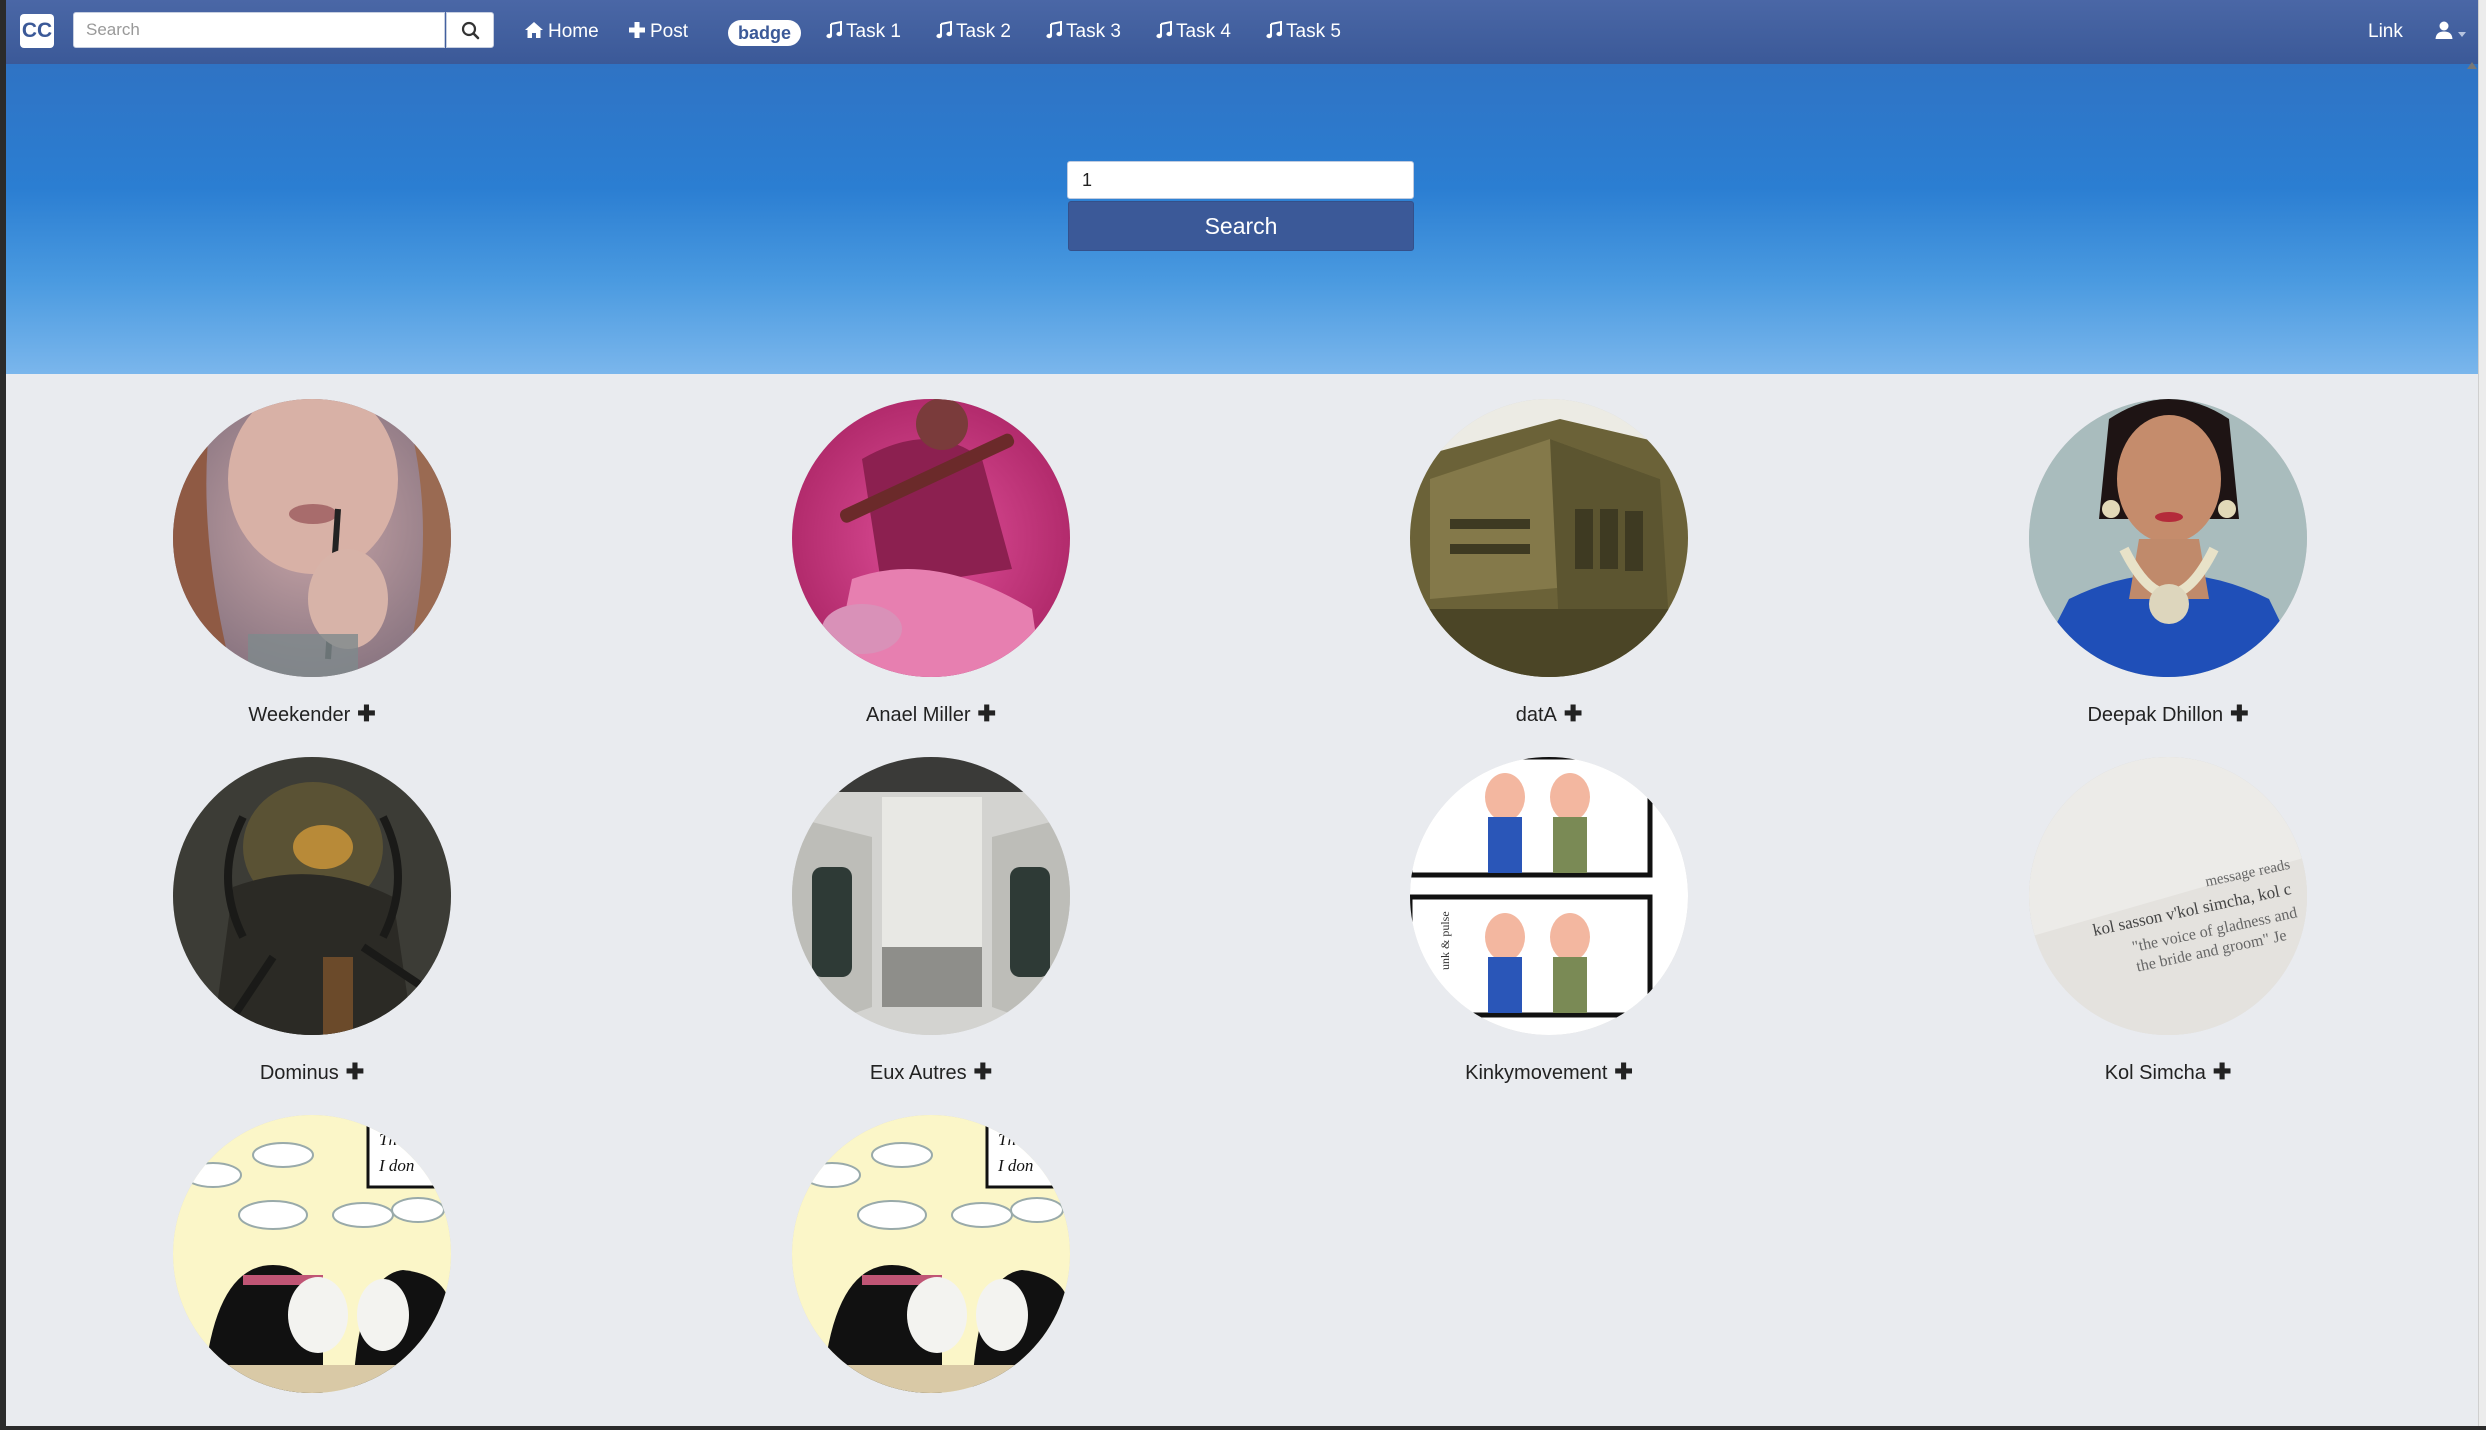 The height and width of the screenshot is (1430, 2486). I want to click on search-icon, so click(470, 30).